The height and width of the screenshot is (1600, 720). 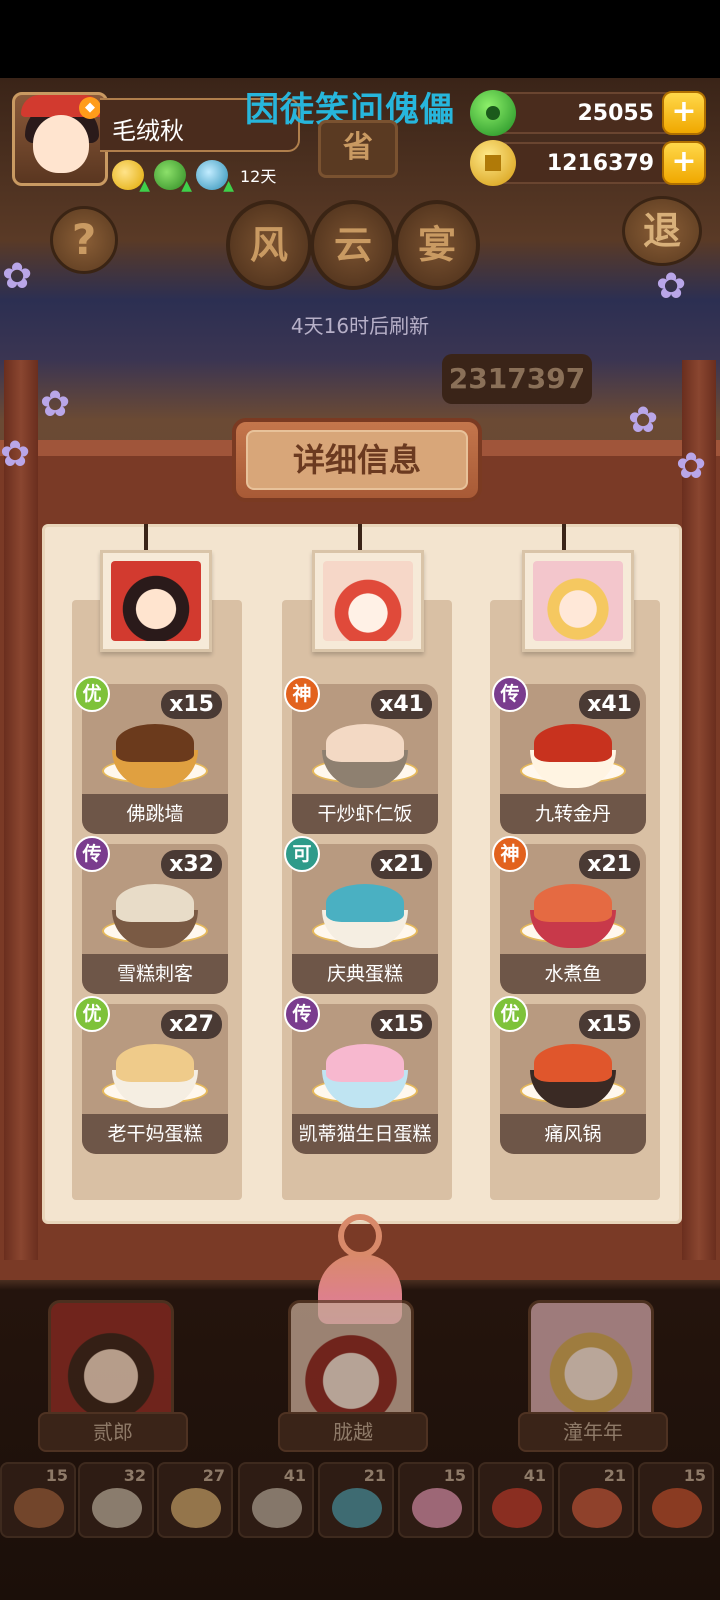 I want to click on refresh-timer: 4天16时后刷新, so click(x=360, y=326).